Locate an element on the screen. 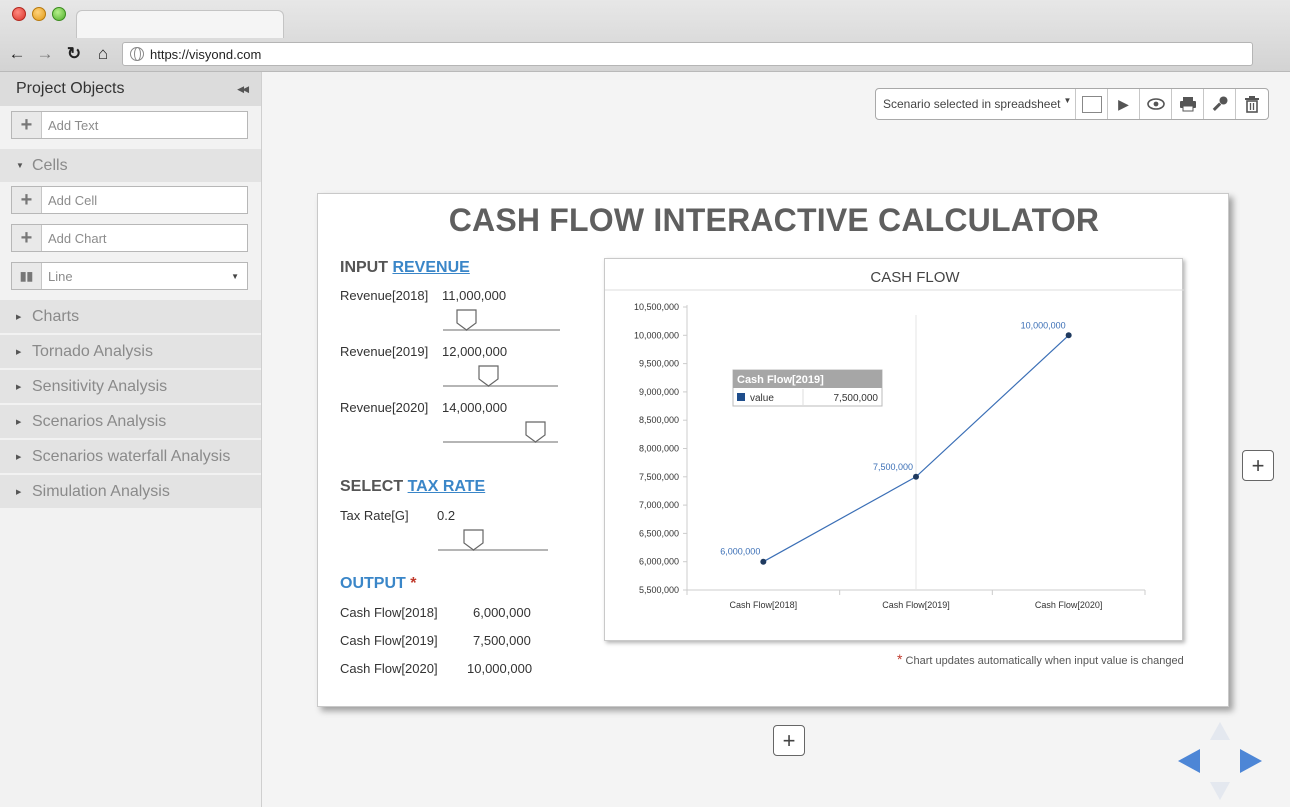 The image size is (1290, 807). output-heading: OUTPUT * is located at coordinates (378, 584).